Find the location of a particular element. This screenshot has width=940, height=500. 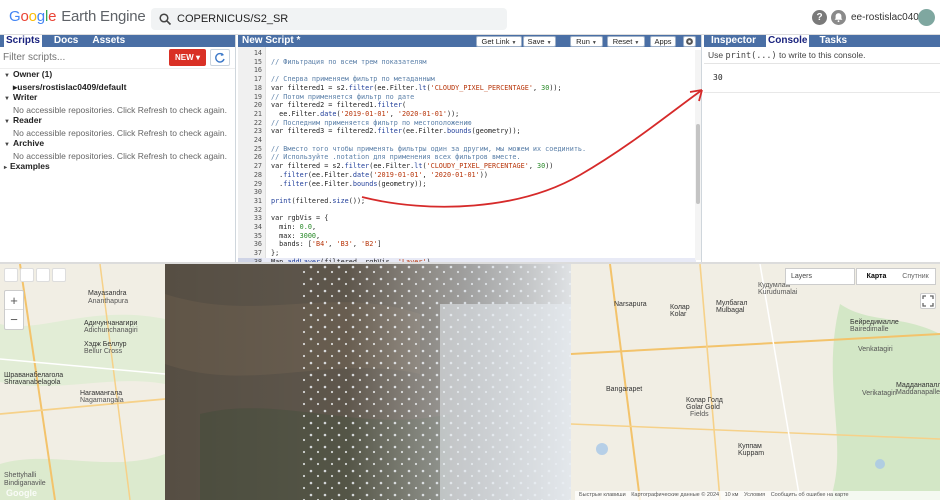

map-place-label: Maddanapalle is located at coordinates (918, 392).